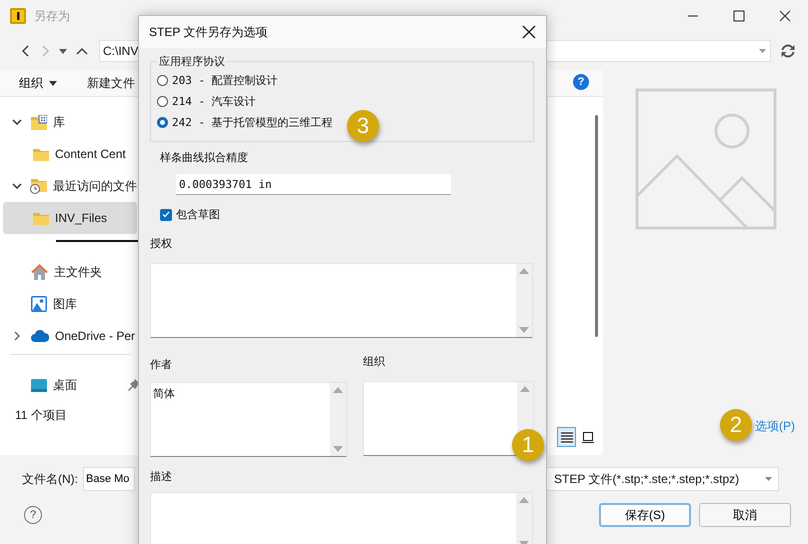 The image size is (808, 544). Describe the element at coordinates (588, 437) in the screenshot. I see `screen-icon` at that location.